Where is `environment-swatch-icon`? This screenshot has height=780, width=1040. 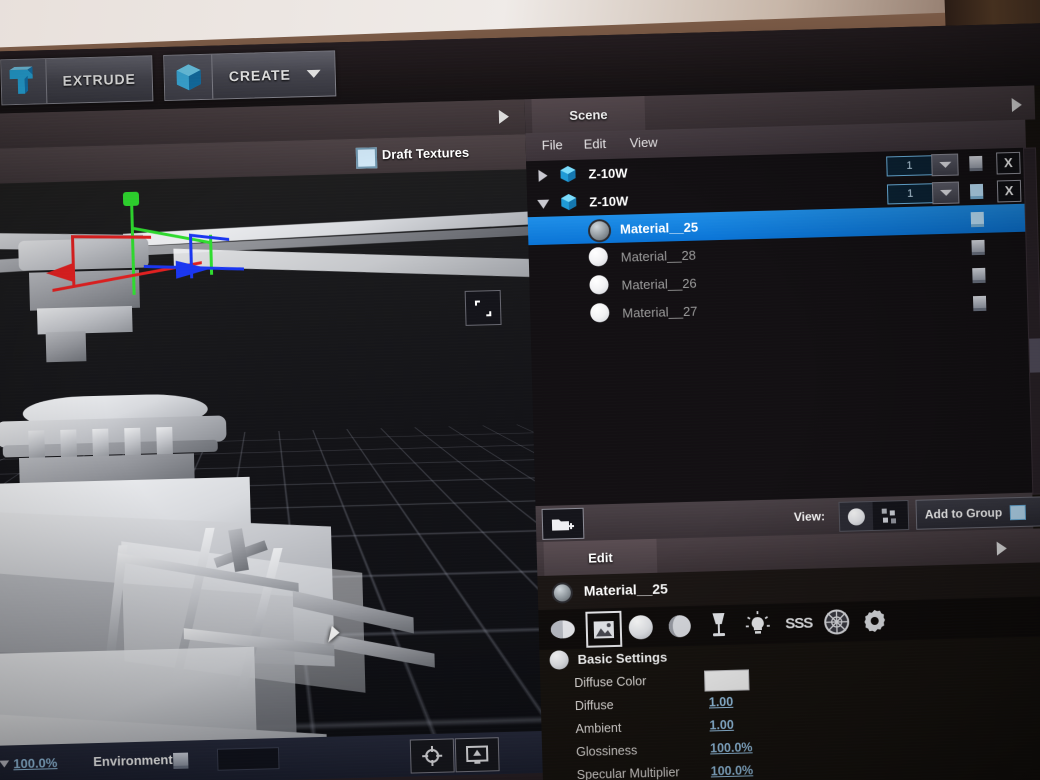
environment-swatch-icon is located at coordinates (181, 760).